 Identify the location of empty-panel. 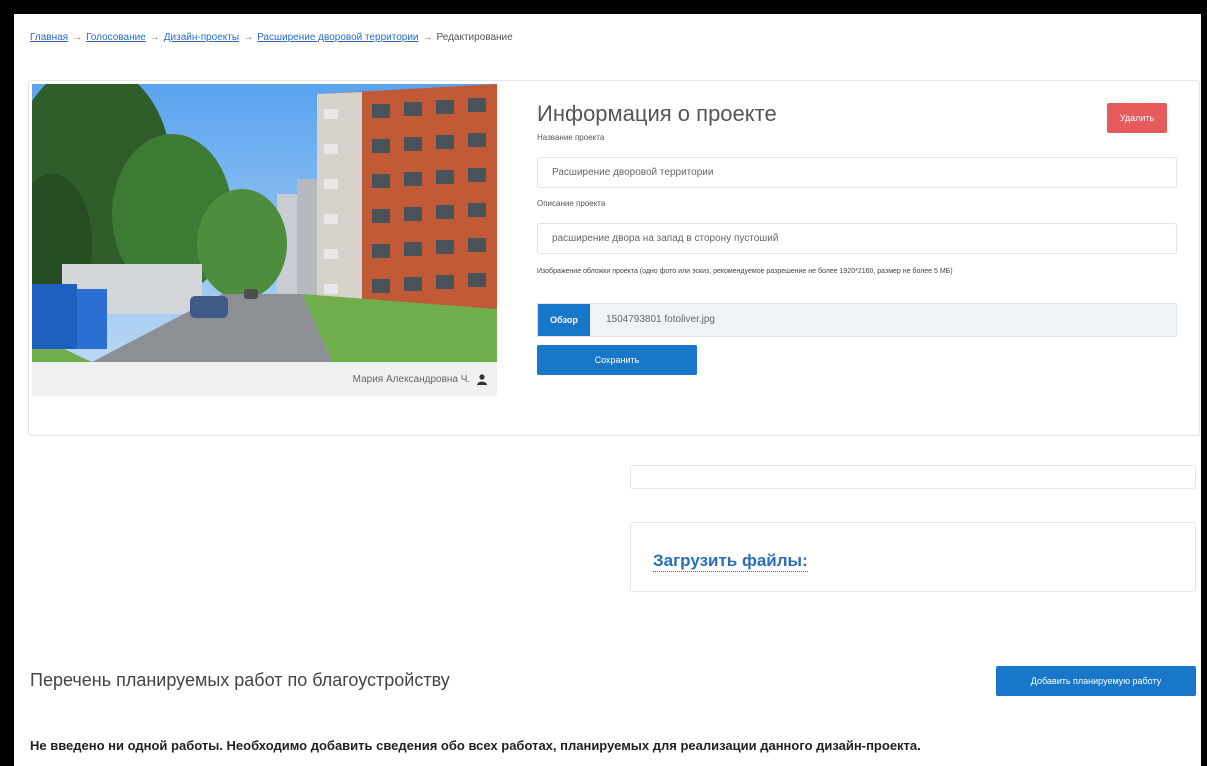
(913, 477).